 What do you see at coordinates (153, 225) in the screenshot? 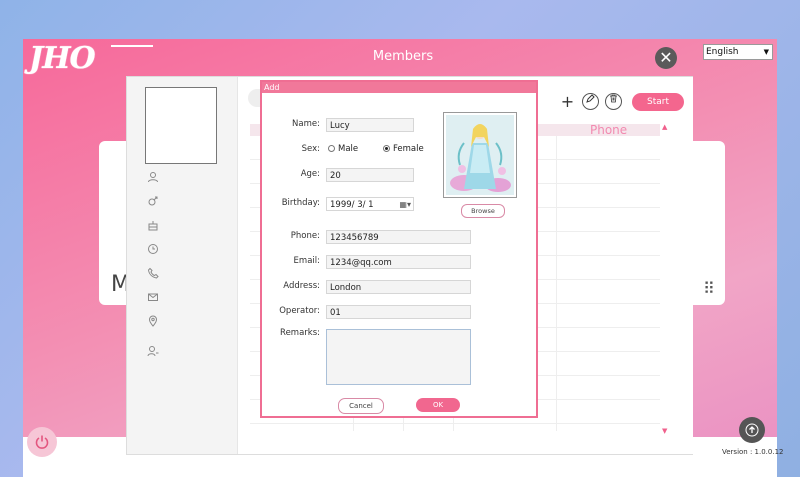
I see `cake-icon` at bounding box center [153, 225].